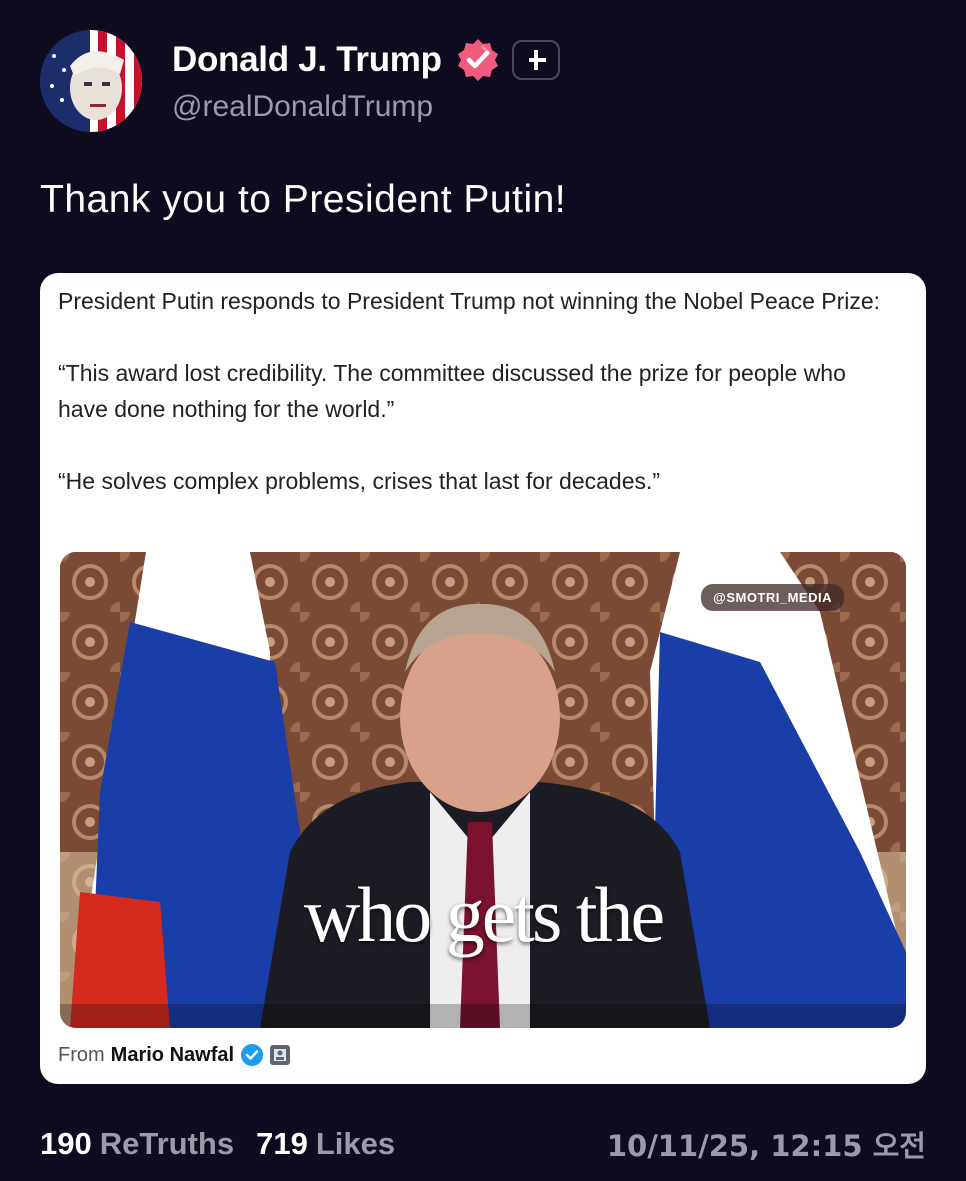  Describe the element at coordinates (252, 1055) in the screenshot. I see `blue-verified-icon` at that location.